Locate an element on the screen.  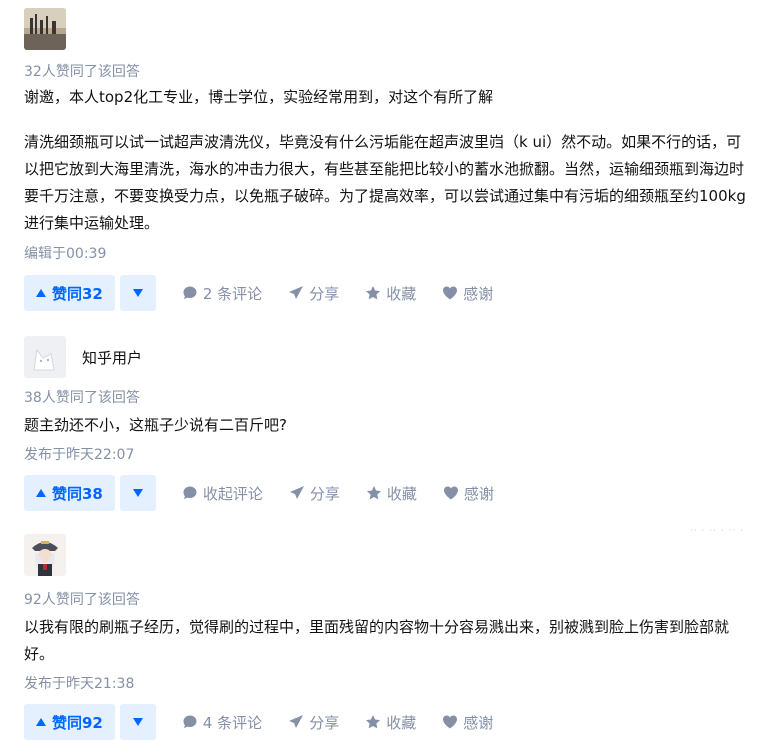
vote-up-button: 赞同92 is located at coordinates (69, 722).